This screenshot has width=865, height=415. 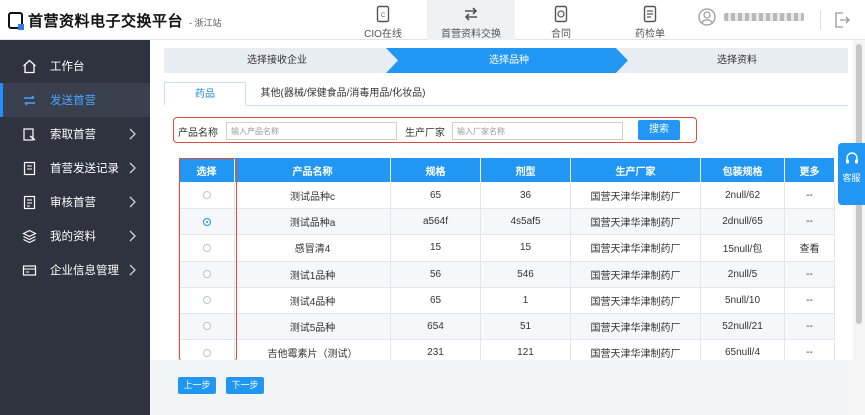 What do you see at coordinates (29, 236) in the screenshot?
I see `layers-icon` at bounding box center [29, 236].